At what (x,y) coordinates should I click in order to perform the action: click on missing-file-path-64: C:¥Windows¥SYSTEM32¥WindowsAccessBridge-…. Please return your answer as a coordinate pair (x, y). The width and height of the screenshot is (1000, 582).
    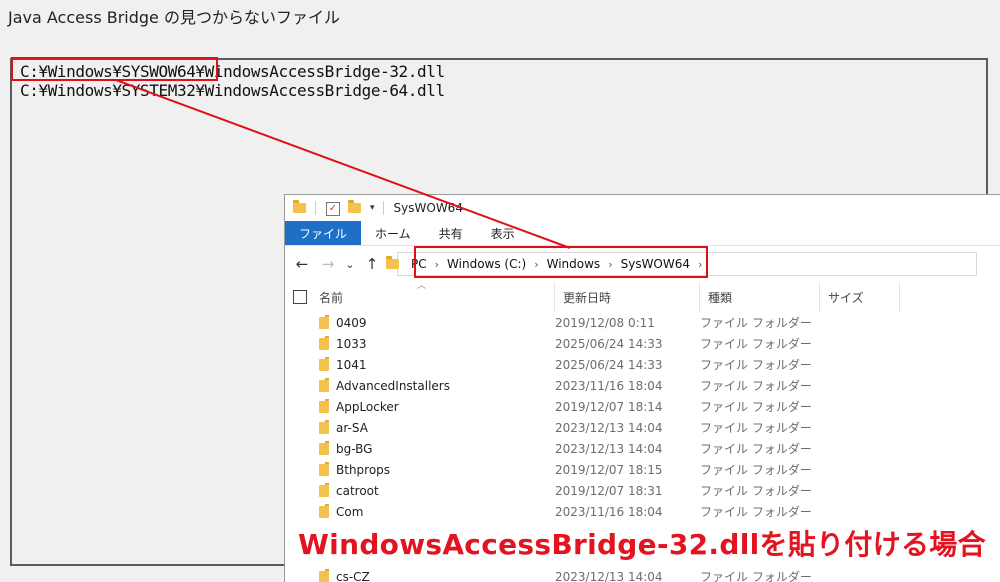
    Looking at the image, I should click on (232, 90).